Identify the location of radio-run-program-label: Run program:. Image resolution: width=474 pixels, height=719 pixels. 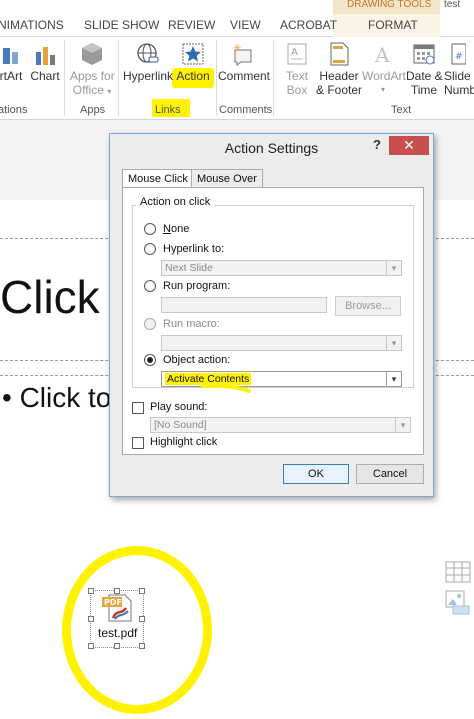
(197, 286).